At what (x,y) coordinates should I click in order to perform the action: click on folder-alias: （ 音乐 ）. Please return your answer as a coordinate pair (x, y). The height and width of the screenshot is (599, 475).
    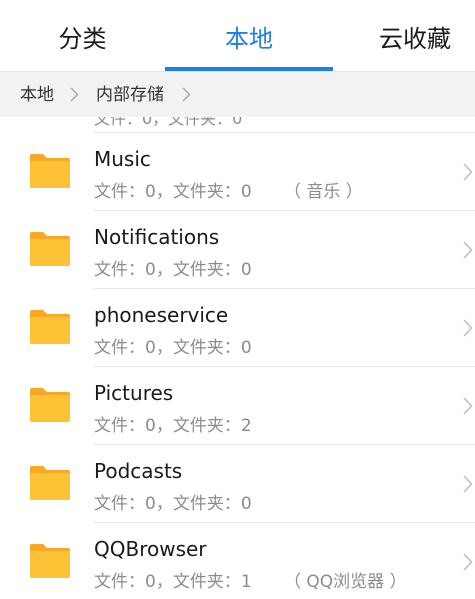
    Looking at the image, I should click on (323, 192).